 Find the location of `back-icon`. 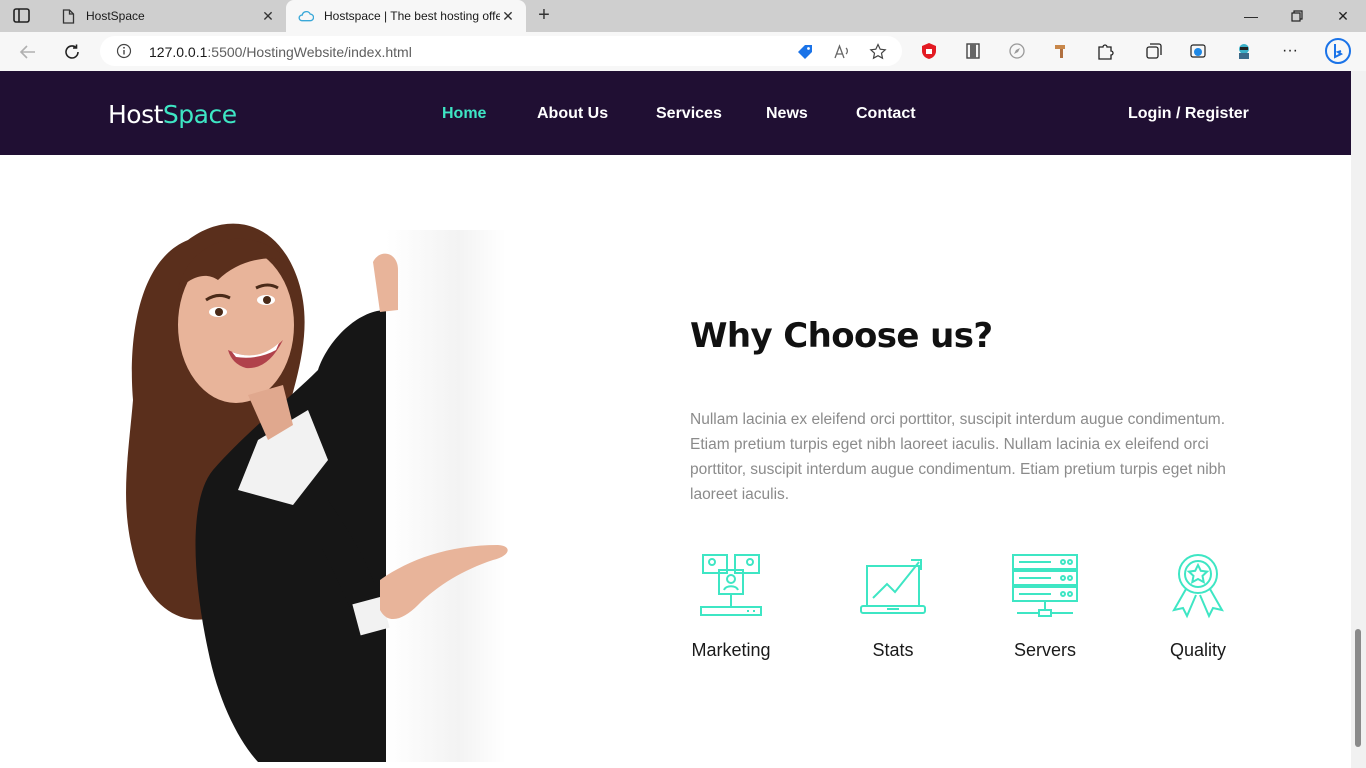

back-icon is located at coordinates (28, 52).